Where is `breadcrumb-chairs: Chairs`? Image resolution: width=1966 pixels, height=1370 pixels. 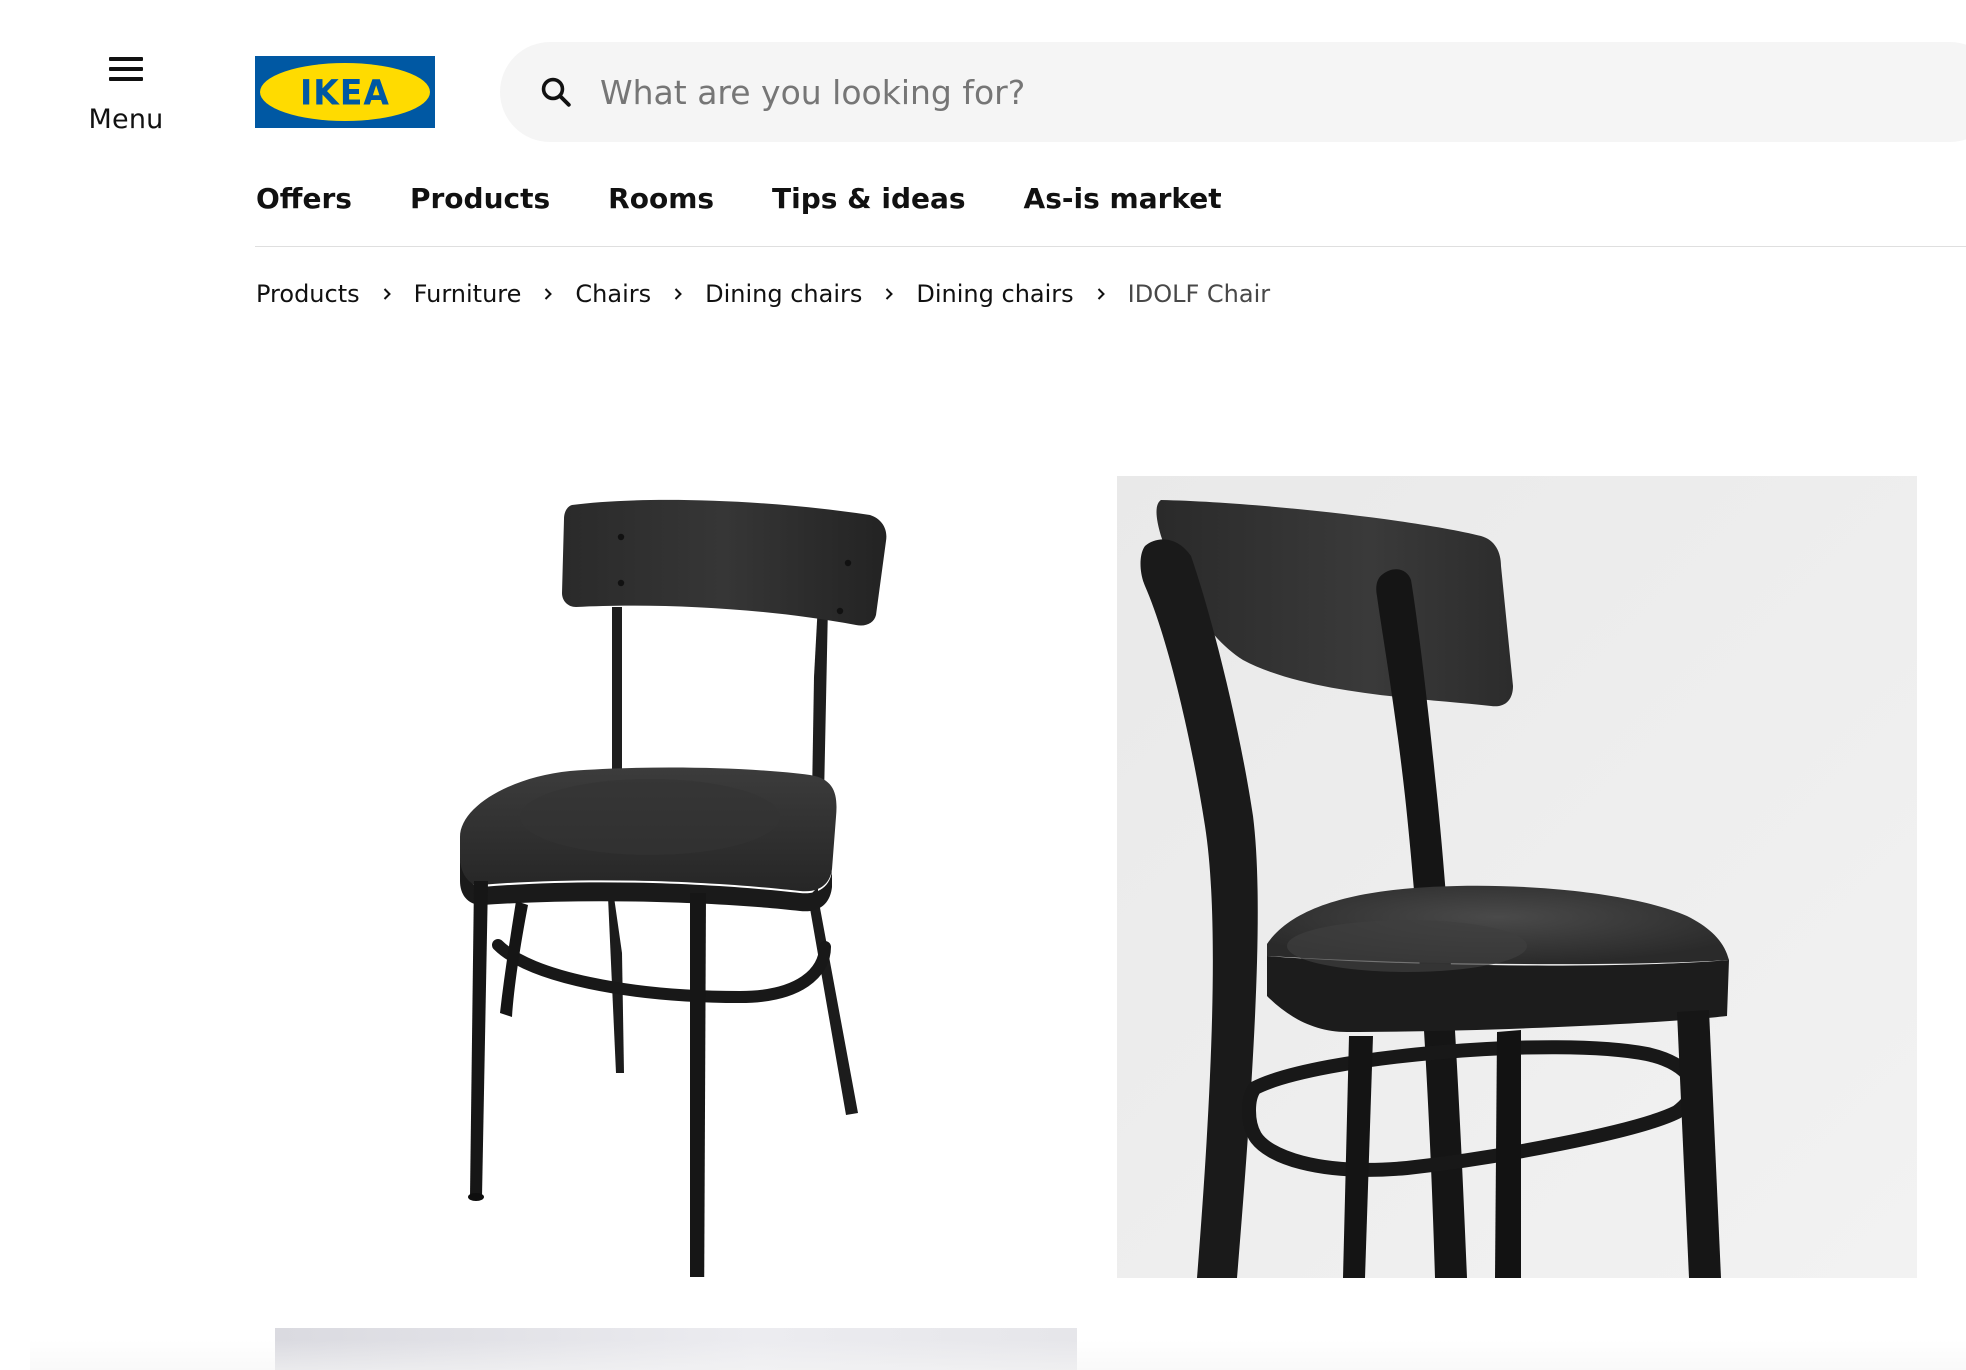
breadcrumb-chairs: Chairs is located at coordinates (613, 294).